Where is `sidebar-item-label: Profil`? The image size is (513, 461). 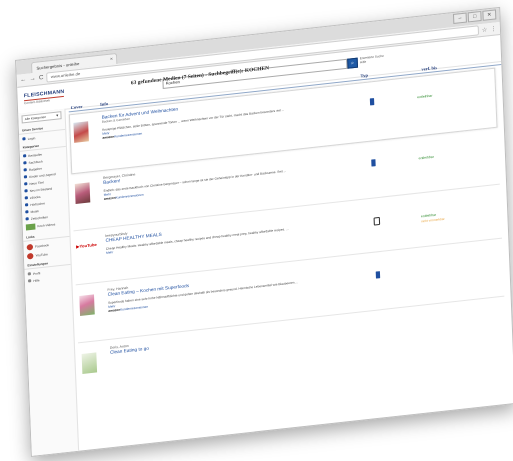 sidebar-item-label: Profil is located at coordinates (36, 273).